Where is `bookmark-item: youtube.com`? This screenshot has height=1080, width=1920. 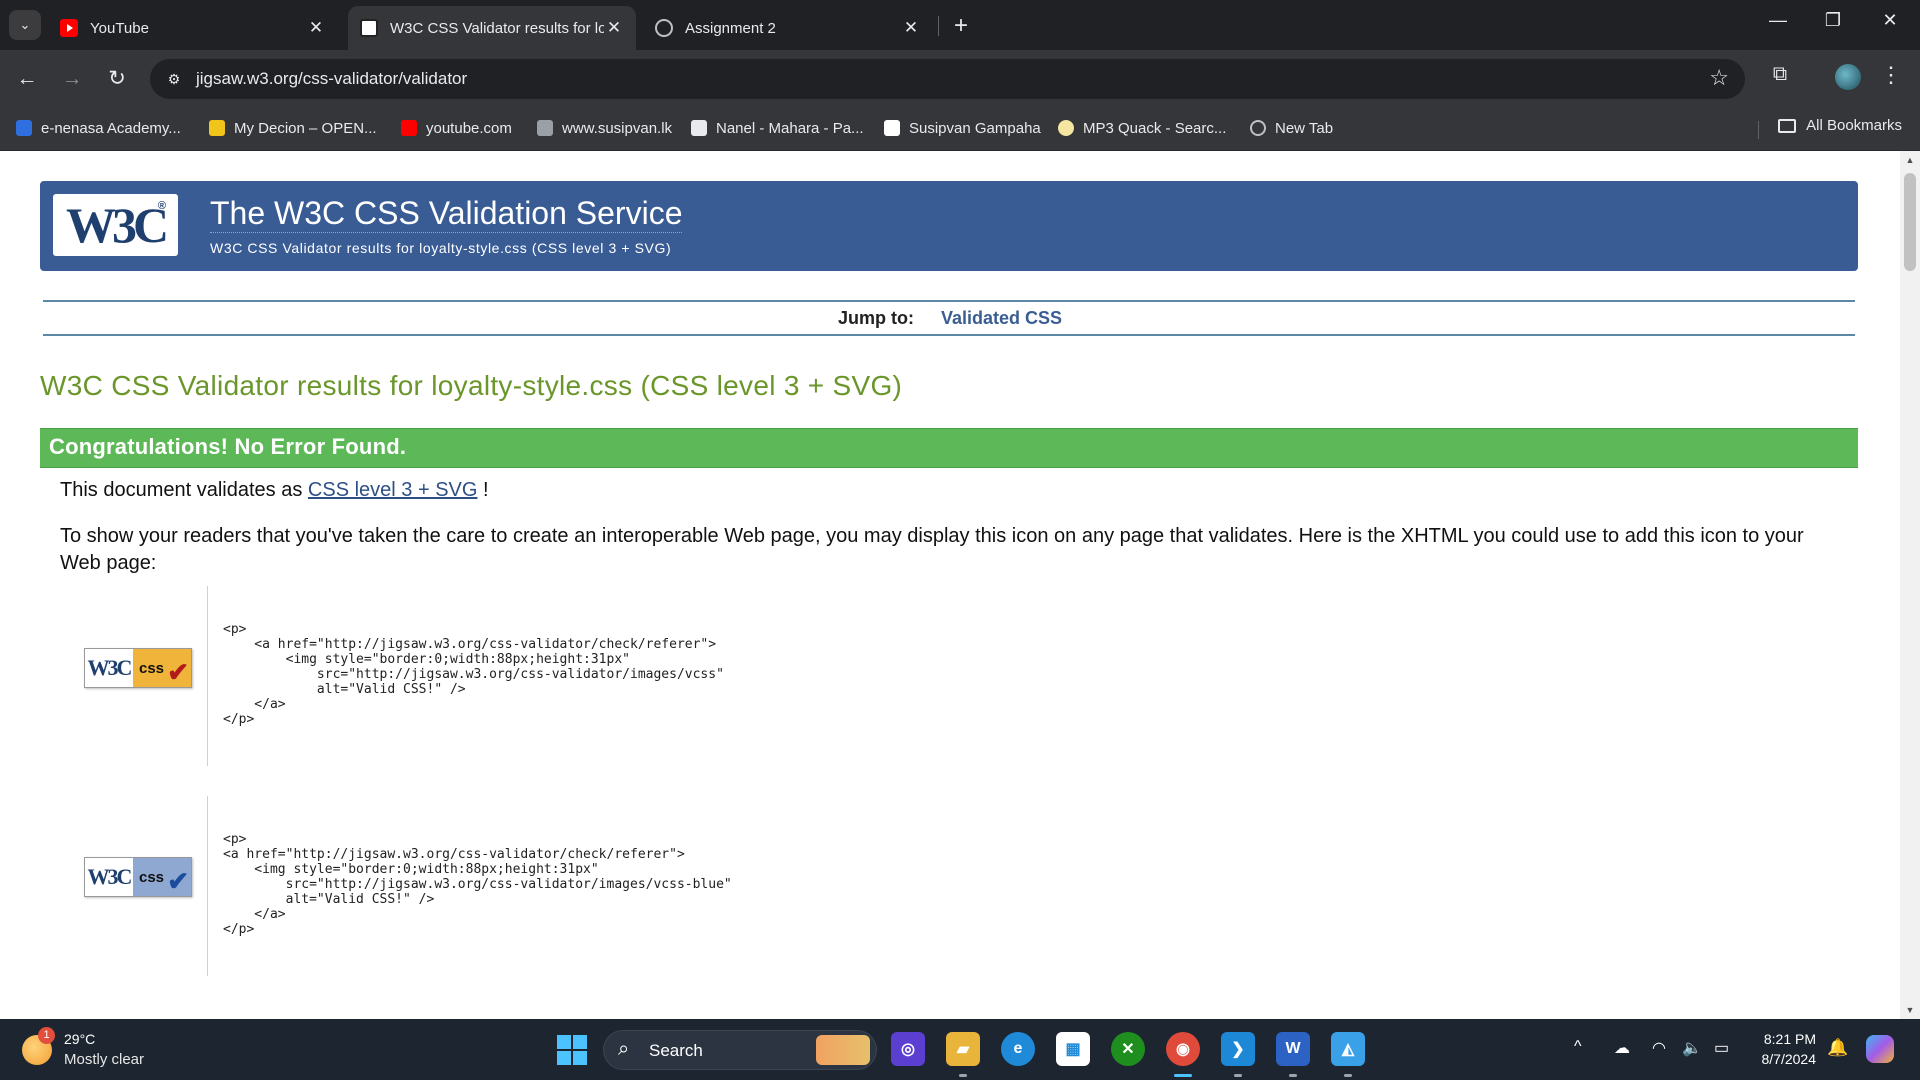 bookmark-item: youtube.com is located at coordinates (456, 128).